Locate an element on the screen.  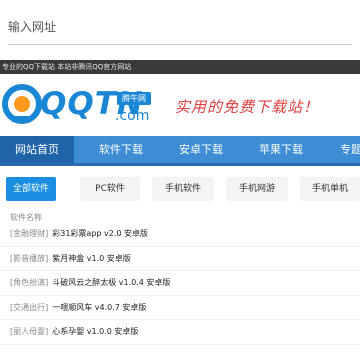
list-item: [丽人母婴] 心系孕婴 v1.0.0 安卓版 is located at coordinates (180, 332).